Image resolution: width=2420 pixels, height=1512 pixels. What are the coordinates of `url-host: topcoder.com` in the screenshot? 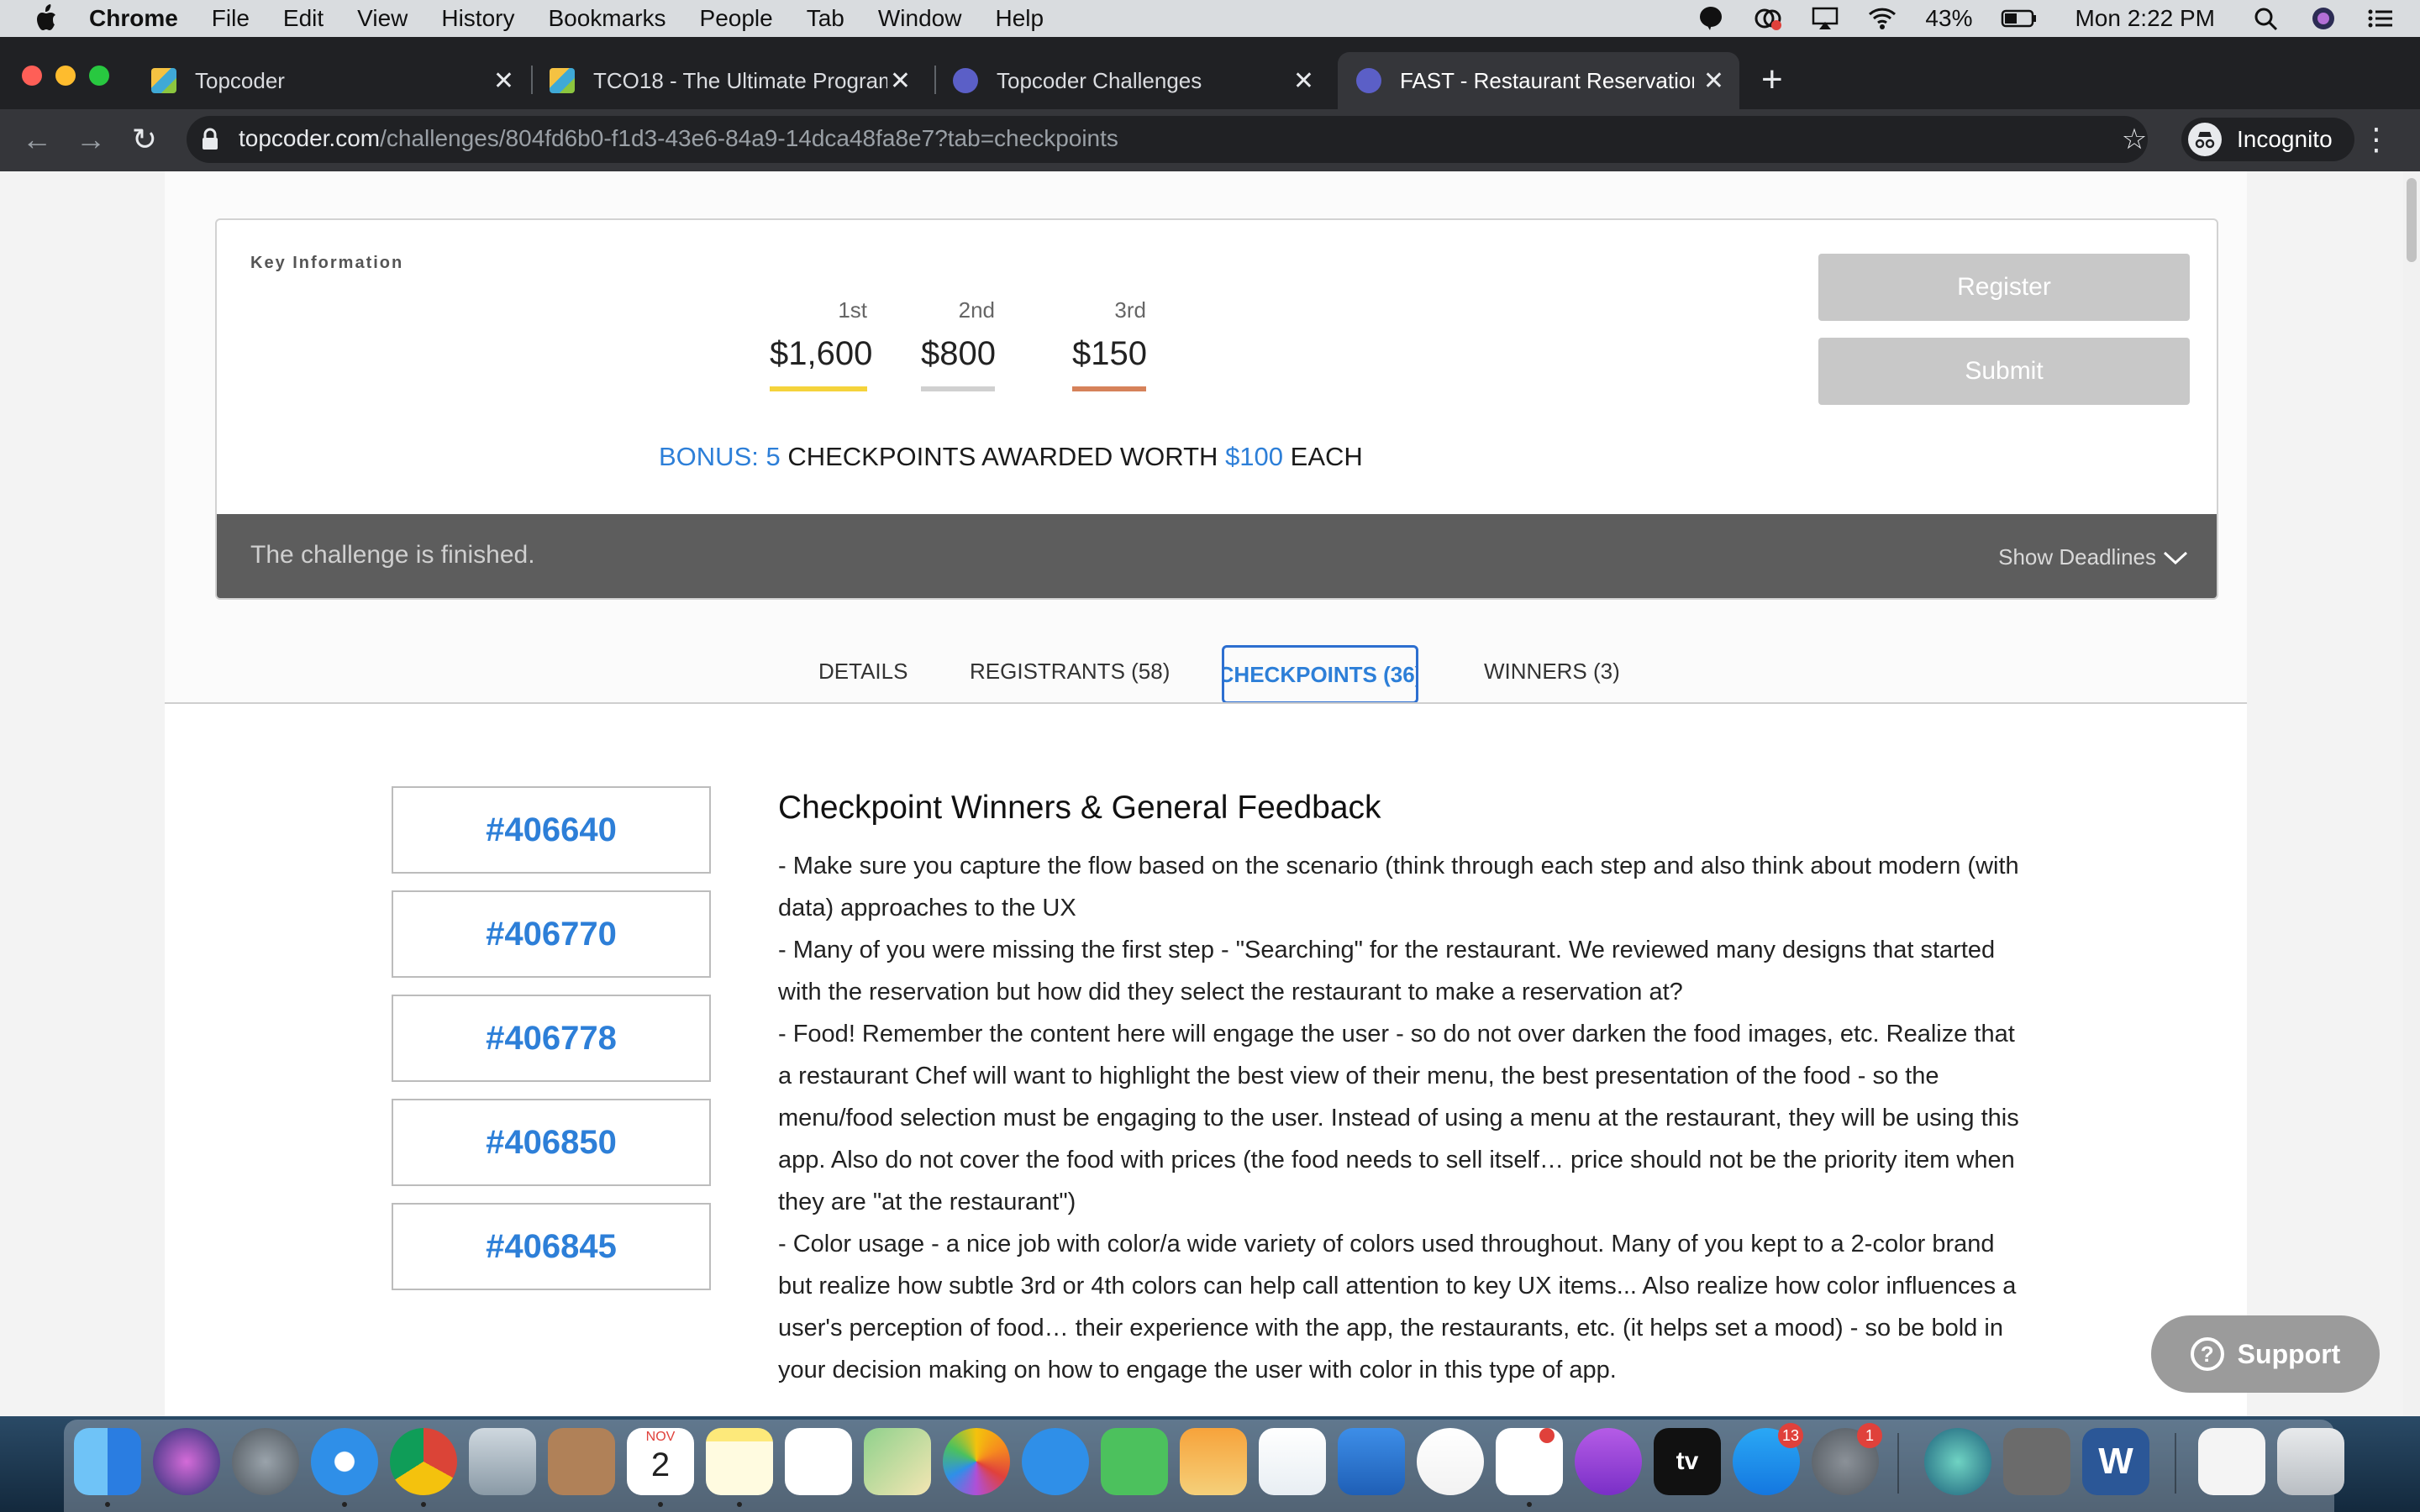 It's located at (310, 138).